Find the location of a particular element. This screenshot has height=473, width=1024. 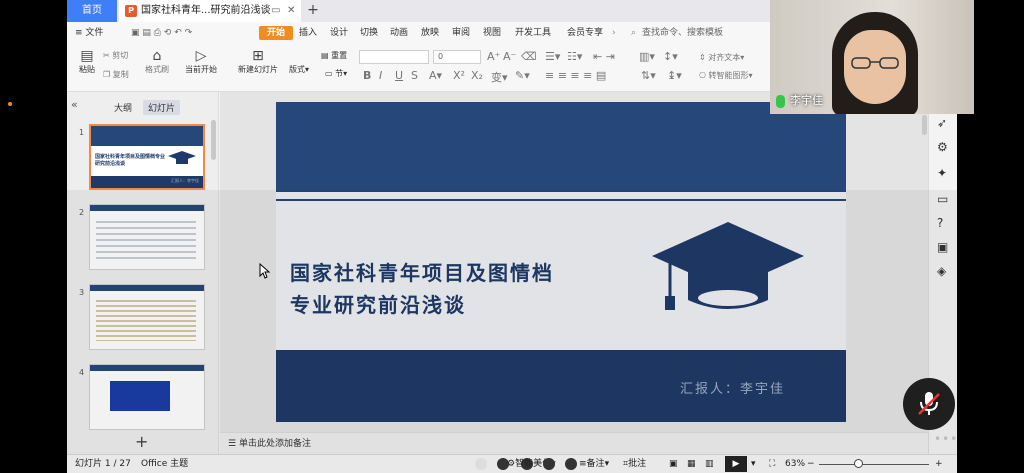

webcam-video-tile: 李宇佳 is located at coordinates (872, 57).